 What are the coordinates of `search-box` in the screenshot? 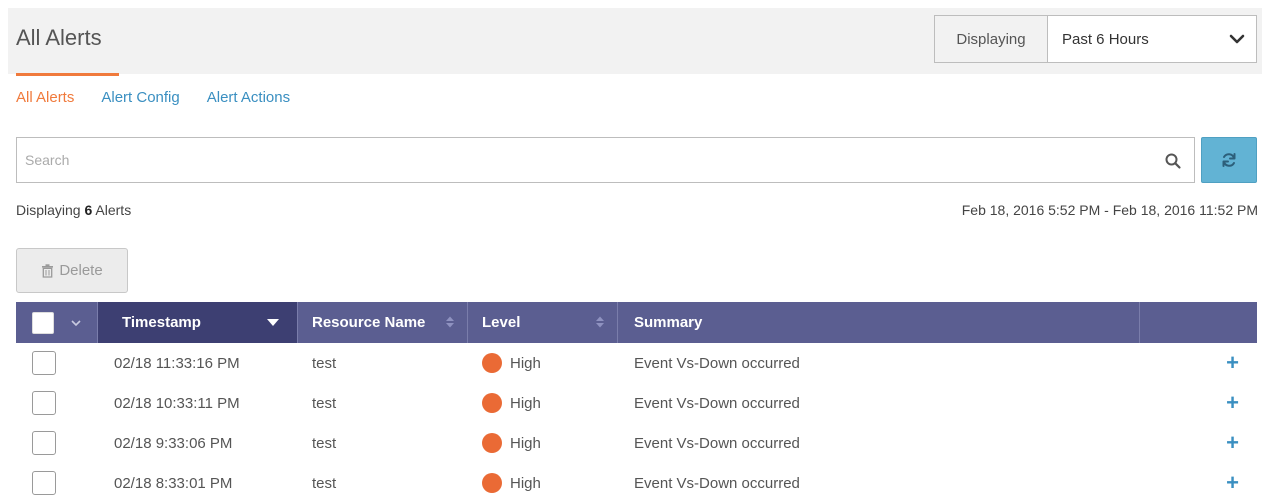 It's located at (605, 160).